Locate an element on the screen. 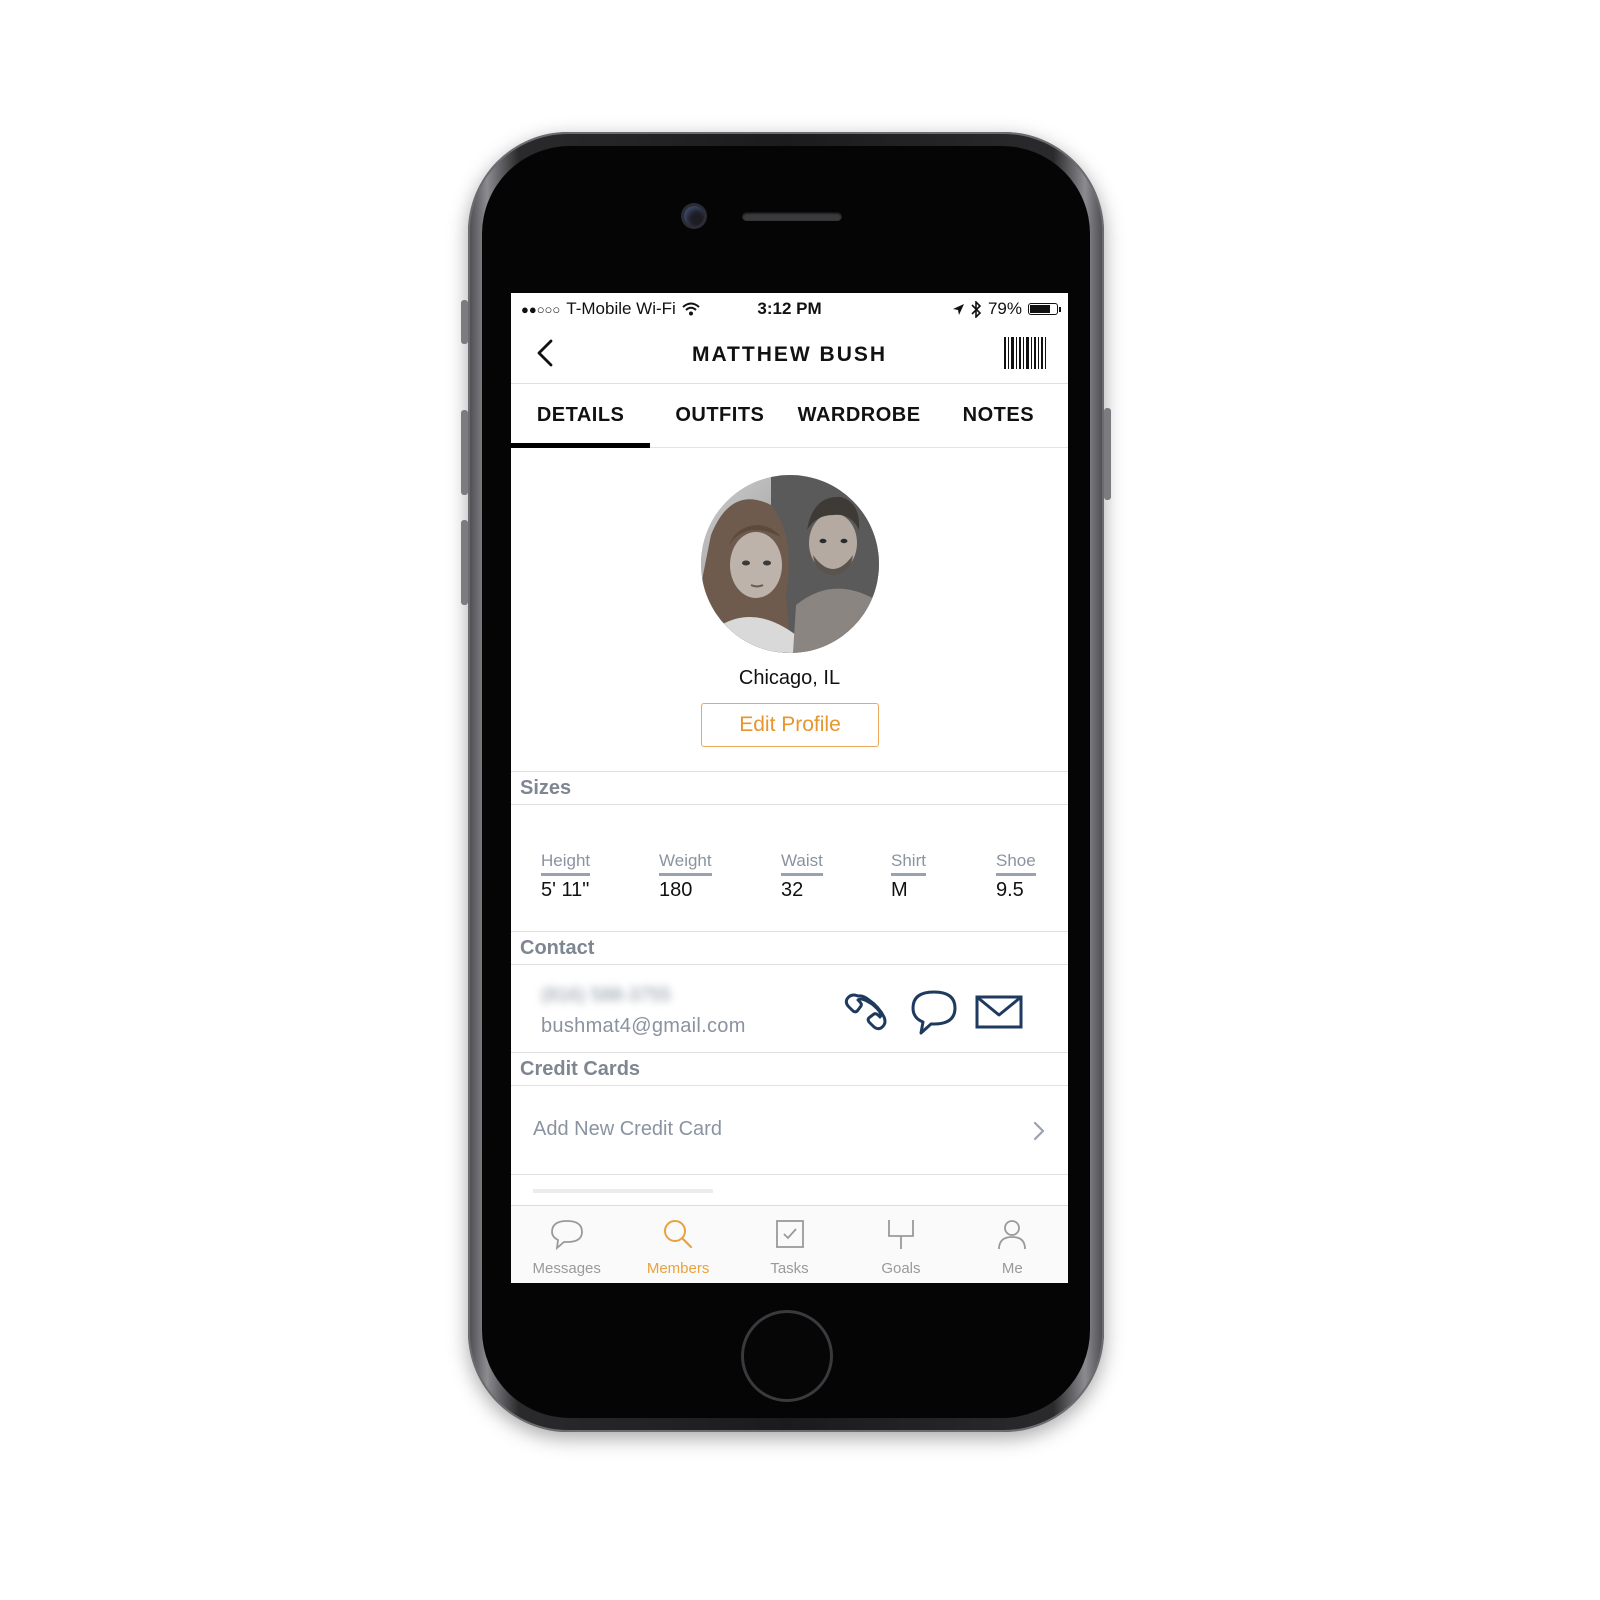 This screenshot has width=1600, height=1600. tab-details: DETAILS is located at coordinates (581, 416).